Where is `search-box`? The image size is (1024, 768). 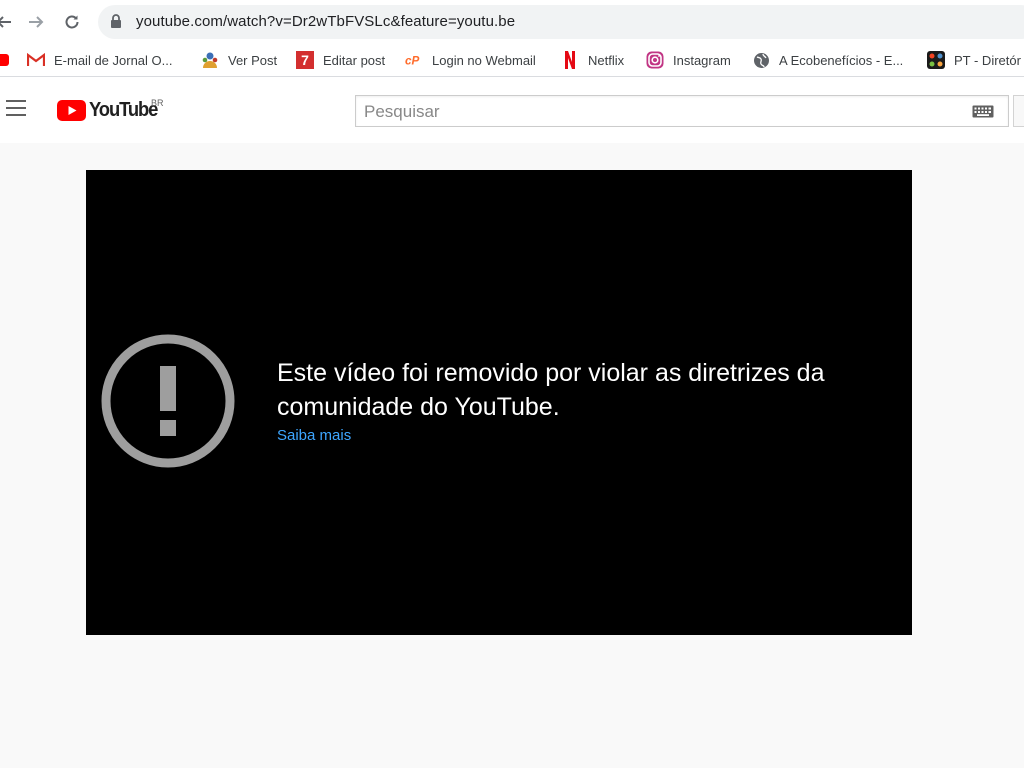
search-box is located at coordinates (682, 111).